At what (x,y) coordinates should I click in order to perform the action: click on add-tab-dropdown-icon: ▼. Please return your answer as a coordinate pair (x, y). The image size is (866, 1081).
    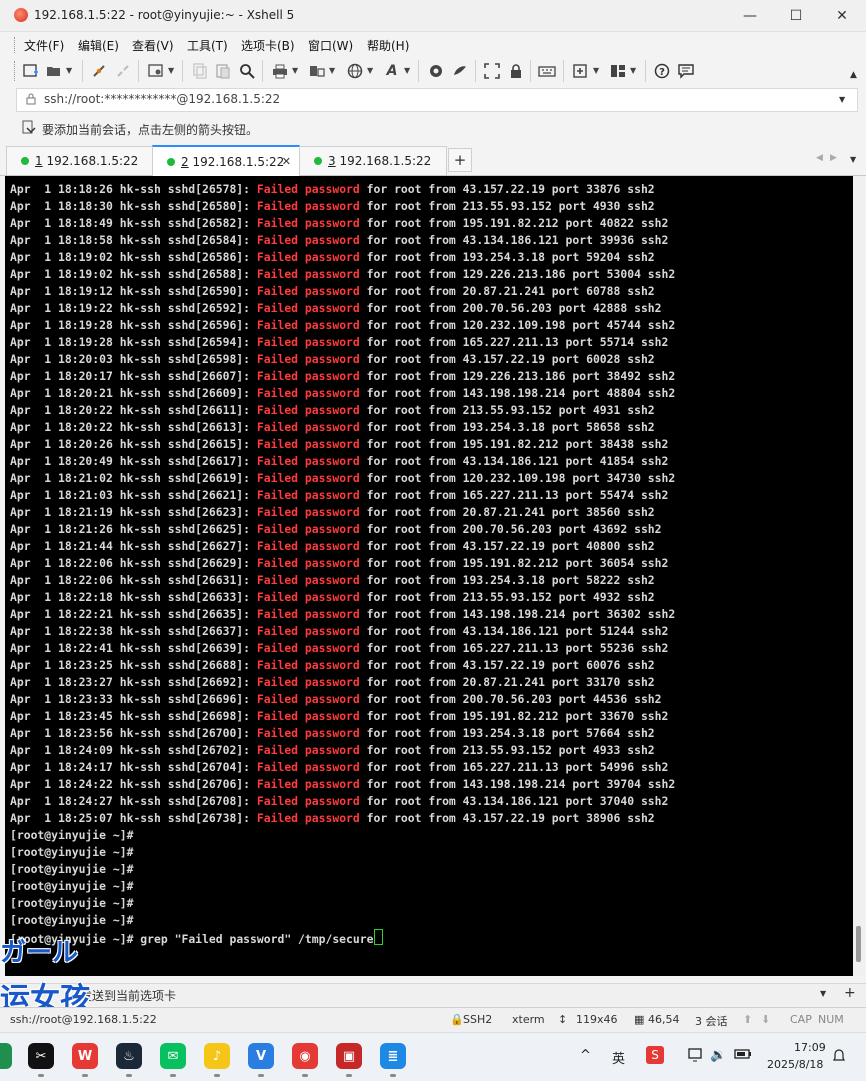
    Looking at the image, I should click on (596, 70).